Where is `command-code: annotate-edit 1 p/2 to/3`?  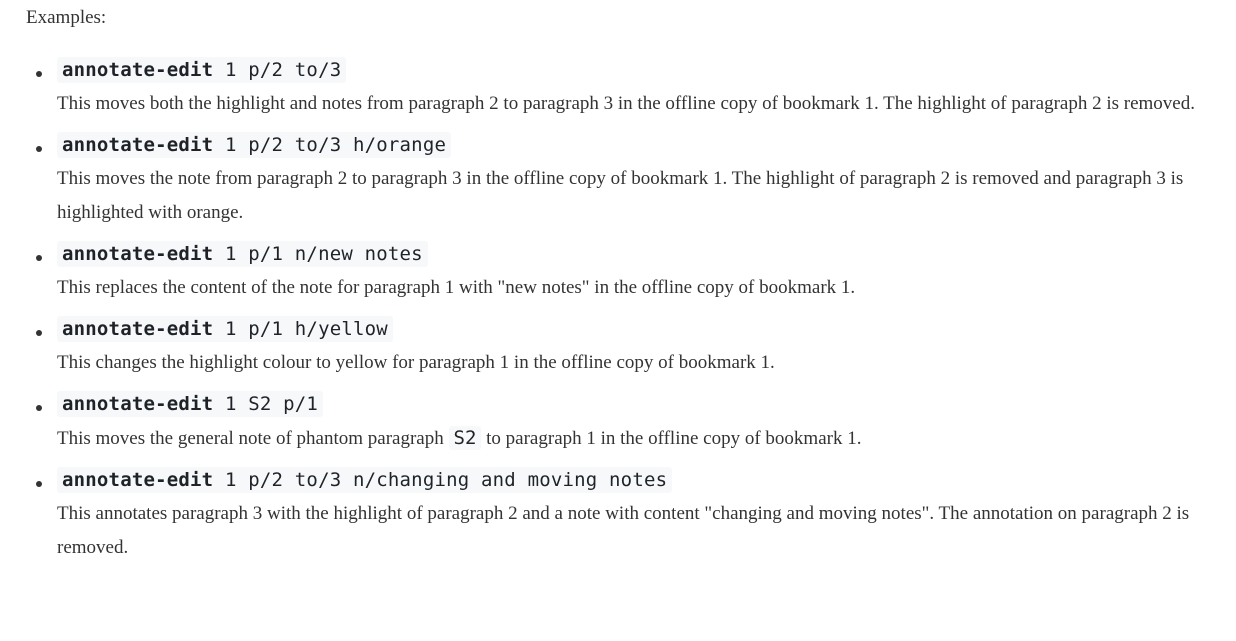
command-code: annotate-edit 1 p/2 to/3 is located at coordinates (202, 70).